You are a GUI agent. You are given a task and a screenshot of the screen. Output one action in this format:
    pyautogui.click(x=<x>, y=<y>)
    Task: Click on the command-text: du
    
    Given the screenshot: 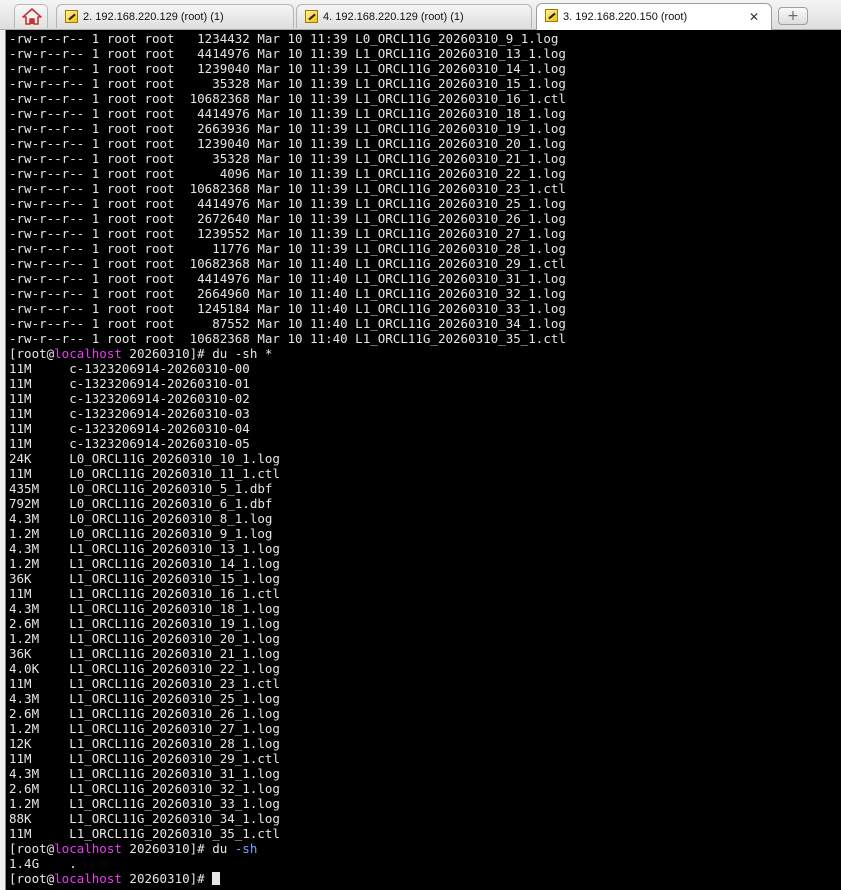 What is the action you would take?
    pyautogui.click(x=223, y=848)
    